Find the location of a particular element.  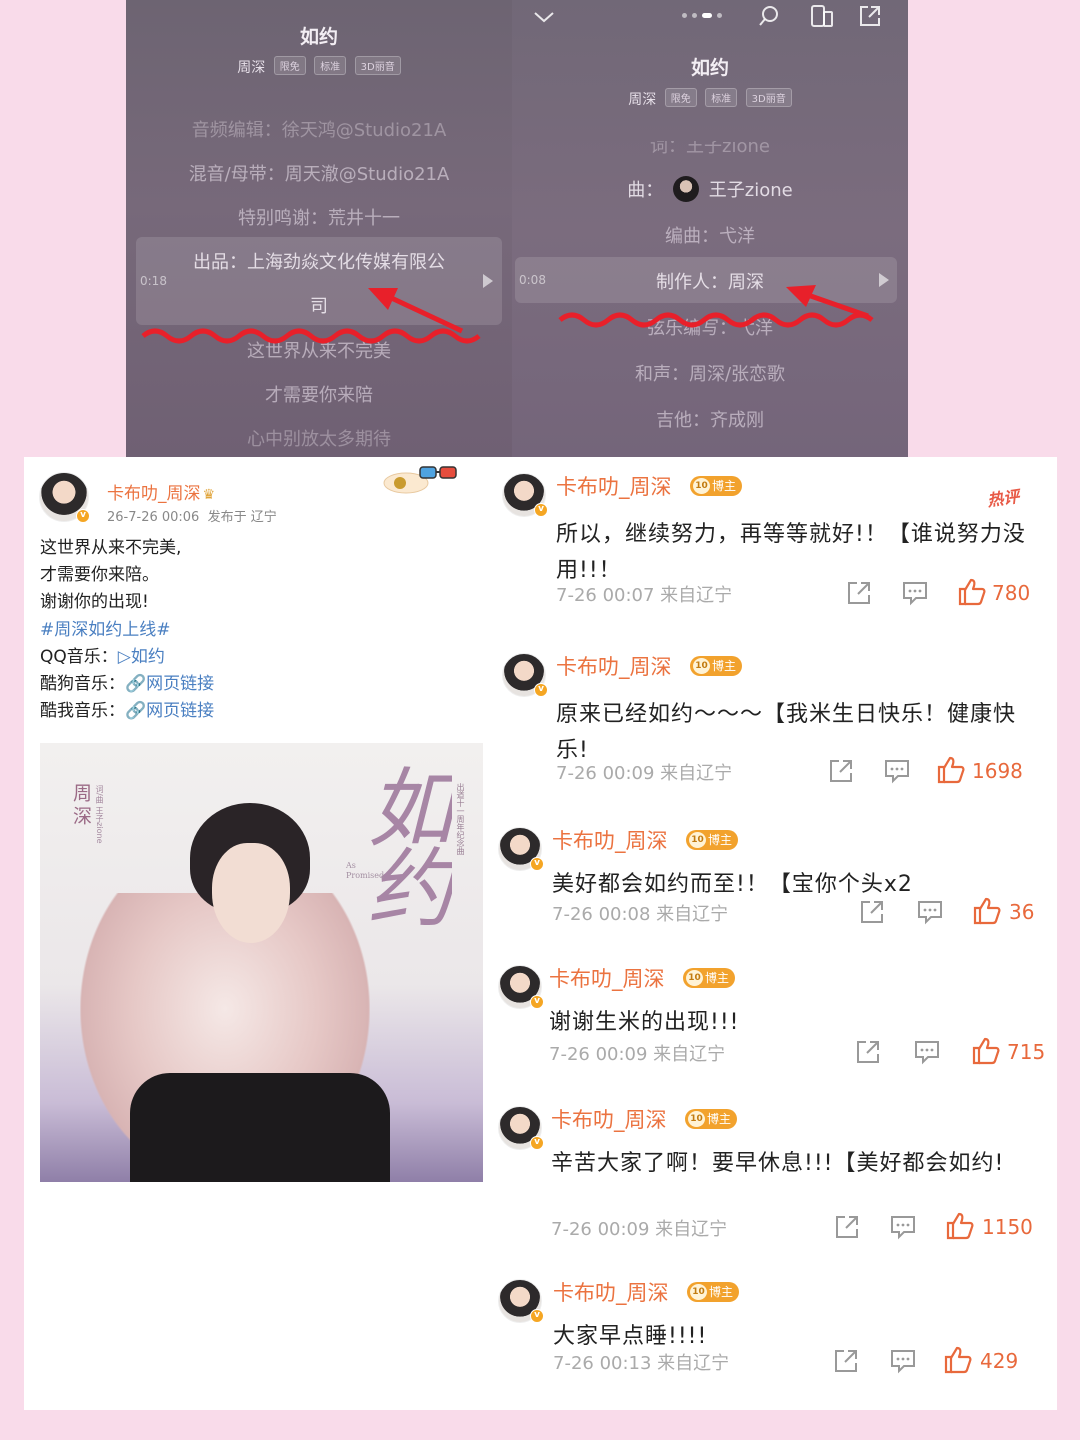

composer-name: 王子zione is located at coordinates (751, 190).